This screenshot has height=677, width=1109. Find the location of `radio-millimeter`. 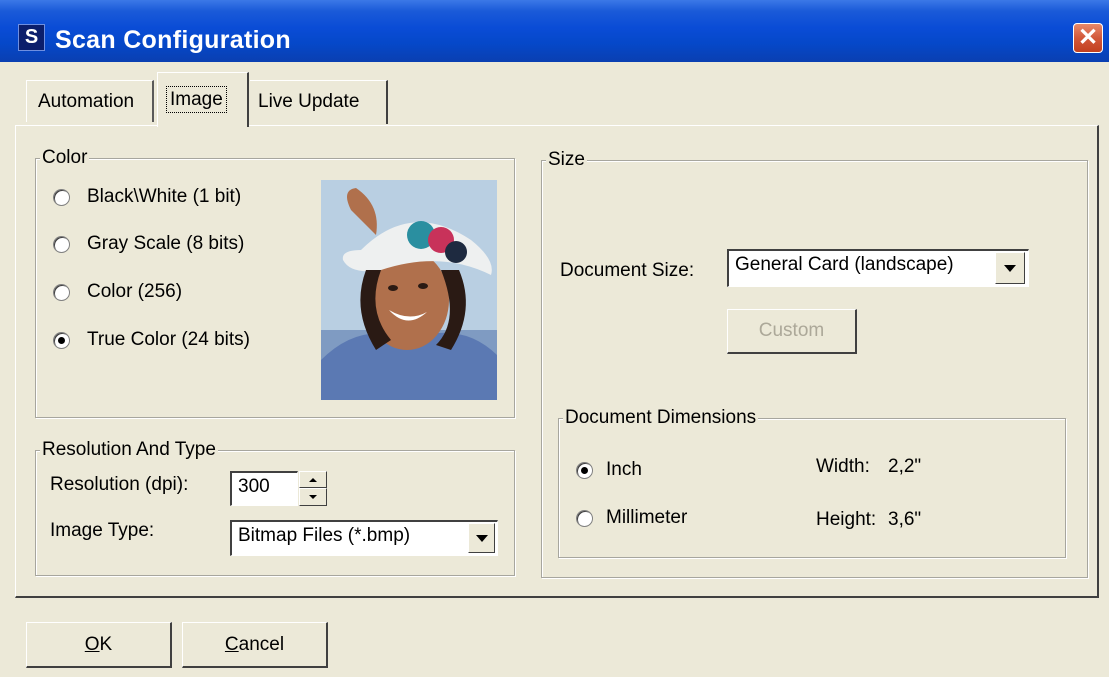

radio-millimeter is located at coordinates (584, 518).